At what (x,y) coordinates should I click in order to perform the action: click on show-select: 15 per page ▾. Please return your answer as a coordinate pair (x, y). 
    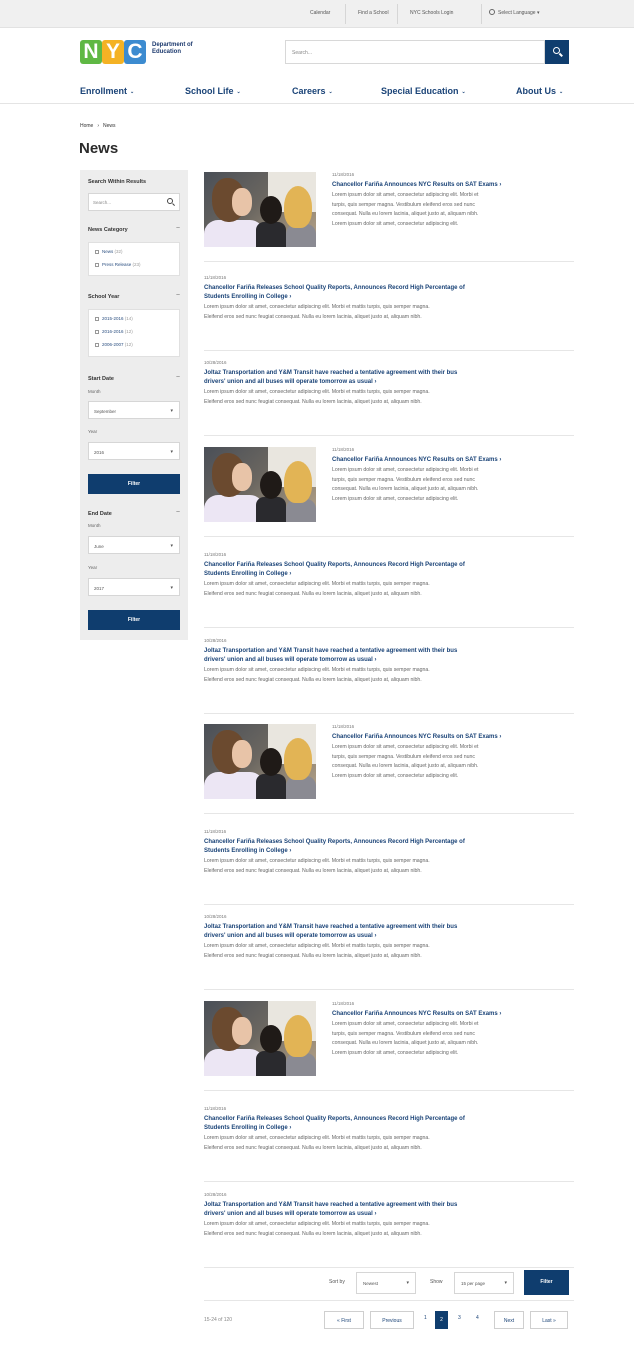
    Looking at the image, I should click on (484, 1283).